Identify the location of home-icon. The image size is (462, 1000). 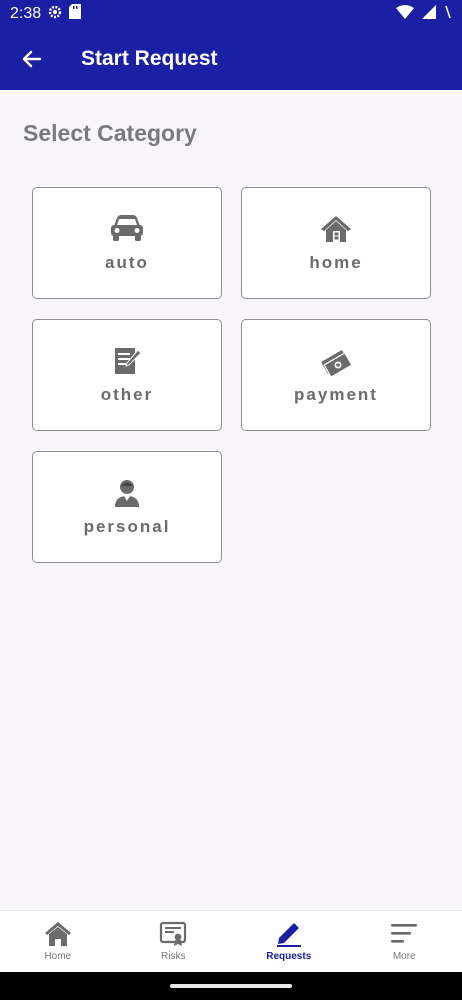
(57, 934).